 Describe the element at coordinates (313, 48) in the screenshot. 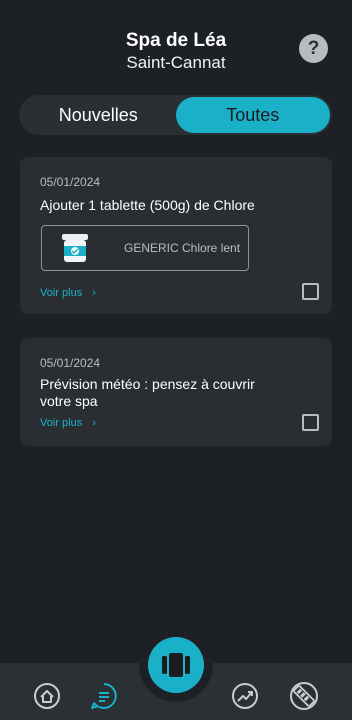

I see `help-button: ?` at that location.